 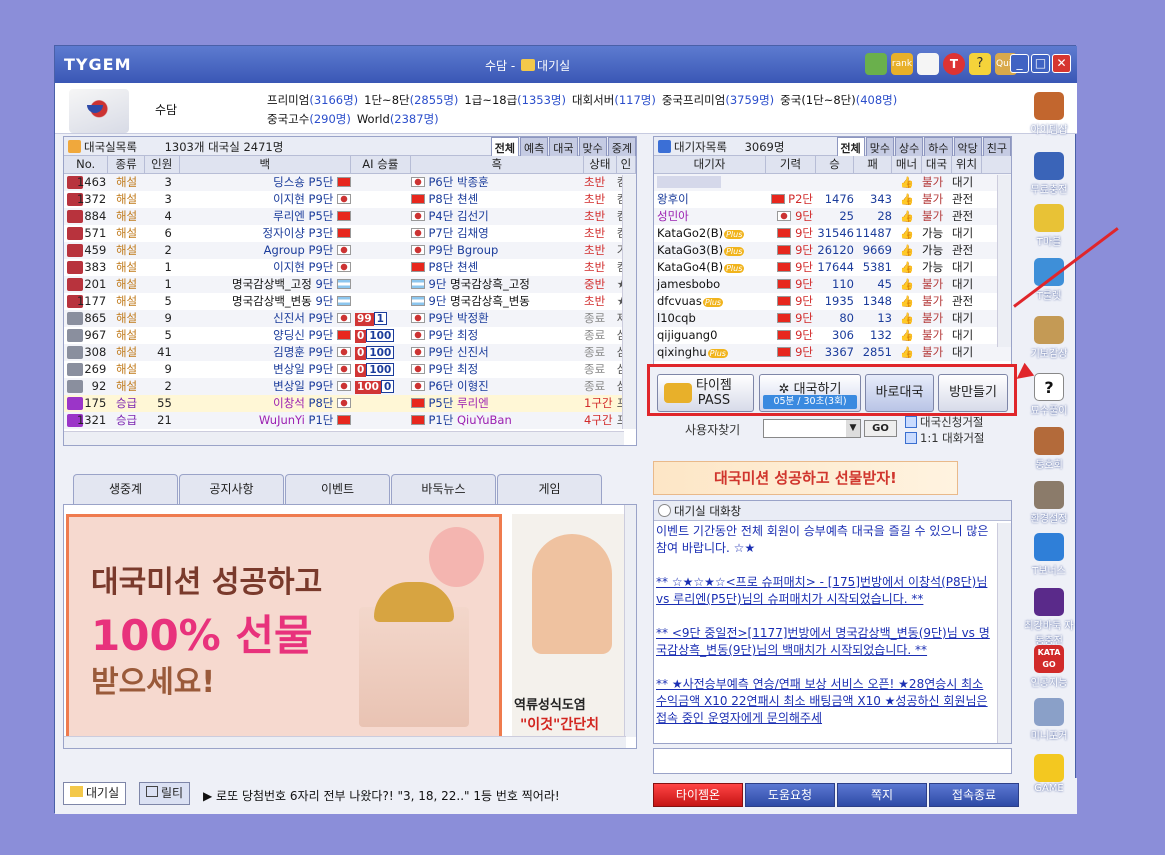 I want to click on column-header: 매너, so click(x=907, y=164).